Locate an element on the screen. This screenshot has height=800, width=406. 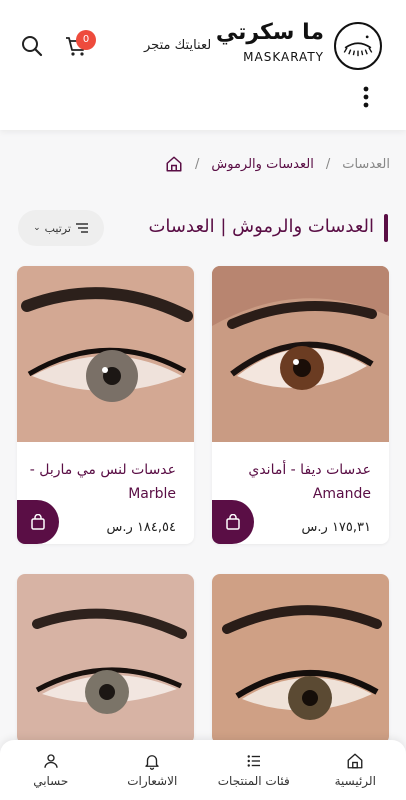
breadcrumb: / العدسات والرموش / العدسات is located at coordinates (277, 164).